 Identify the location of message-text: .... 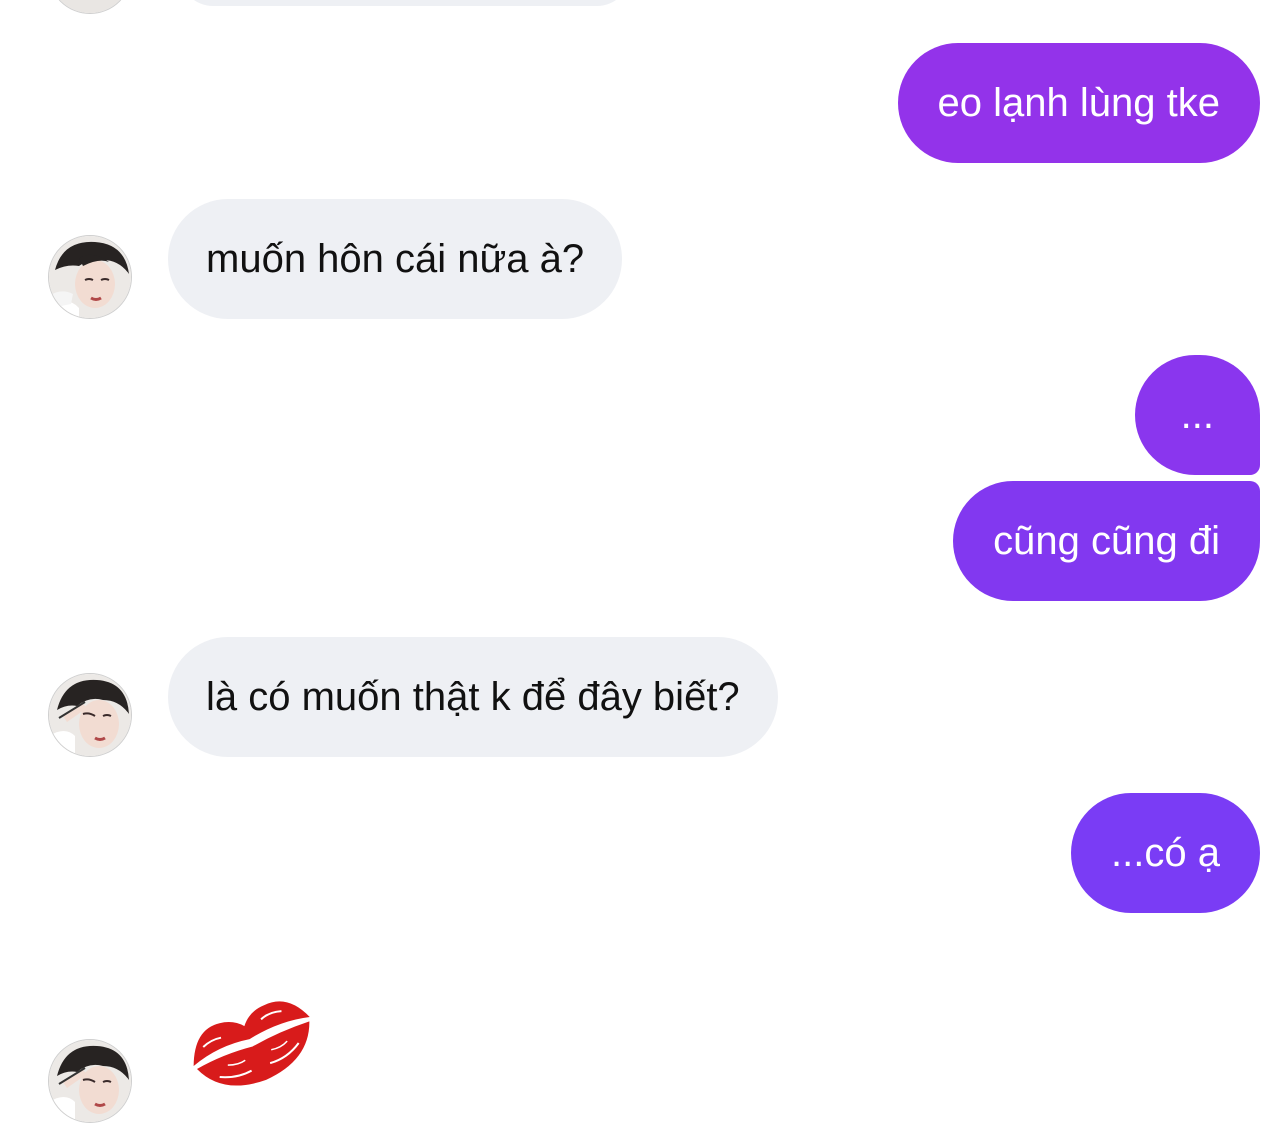
(1197, 414).